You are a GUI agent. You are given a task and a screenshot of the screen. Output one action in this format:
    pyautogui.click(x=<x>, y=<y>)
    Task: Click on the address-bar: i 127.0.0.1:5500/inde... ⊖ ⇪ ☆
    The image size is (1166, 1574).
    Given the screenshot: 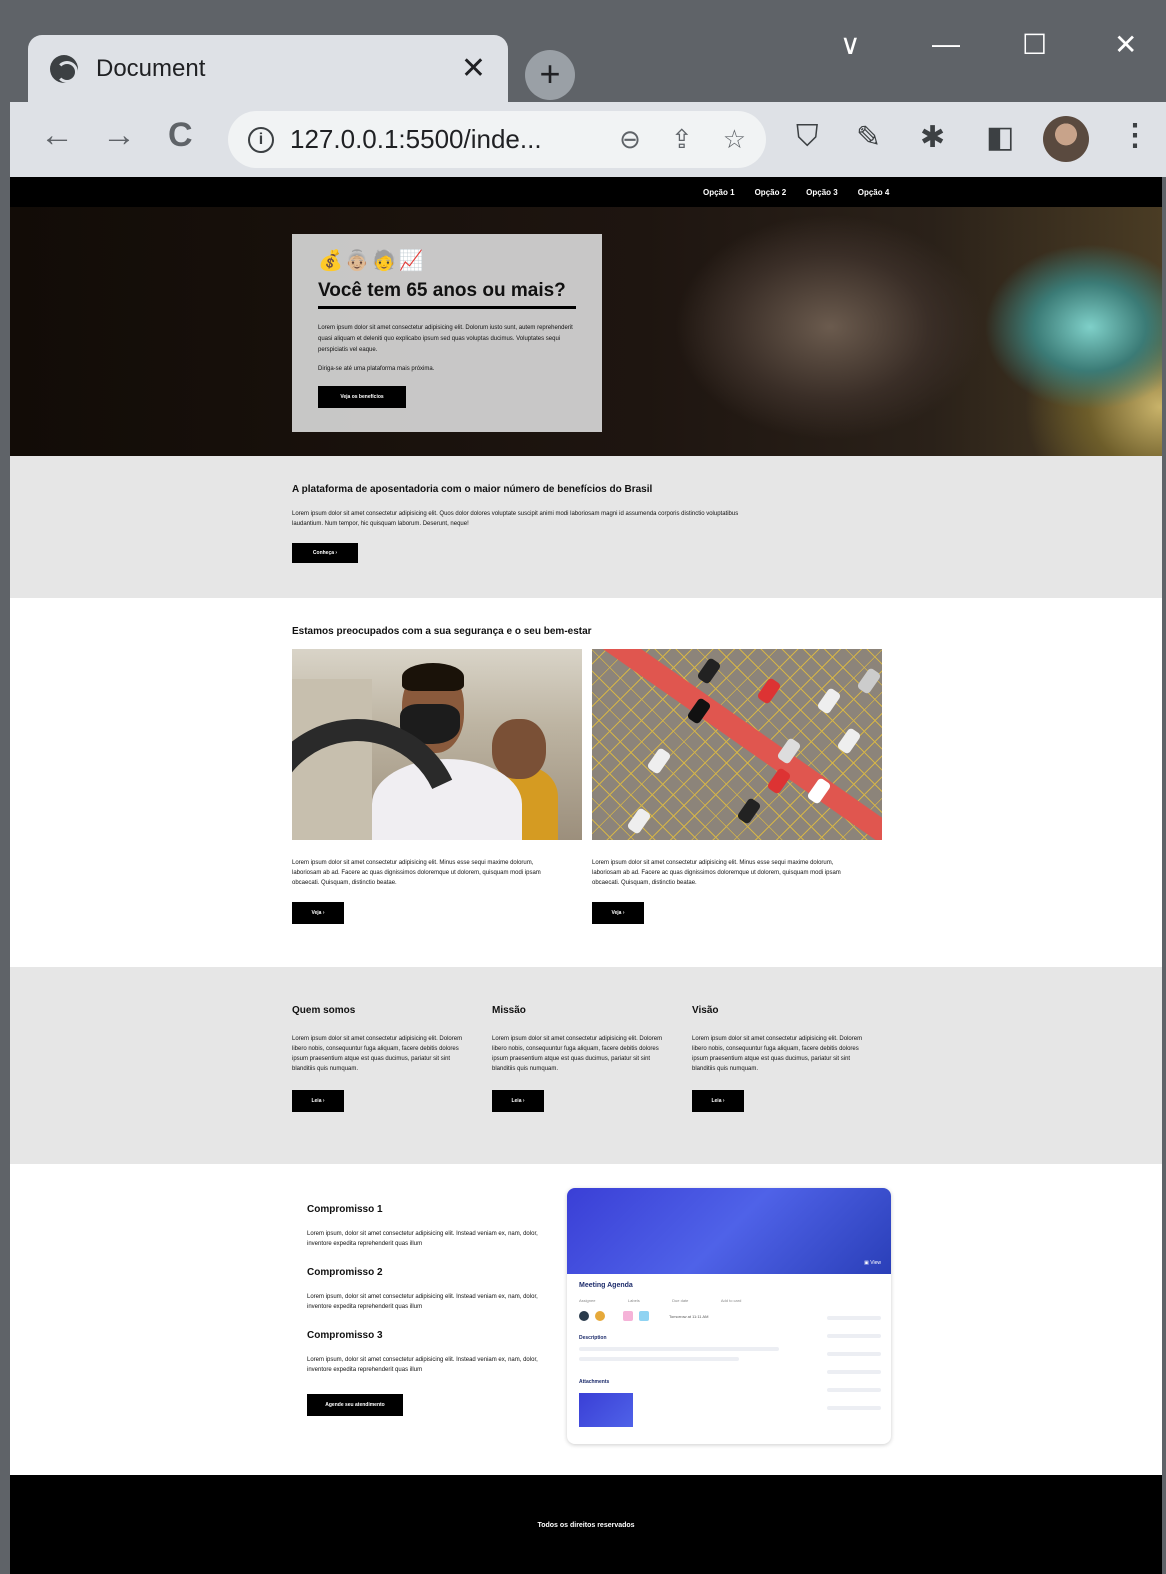 What is the action you would take?
    pyautogui.click(x=497, y=139)
    